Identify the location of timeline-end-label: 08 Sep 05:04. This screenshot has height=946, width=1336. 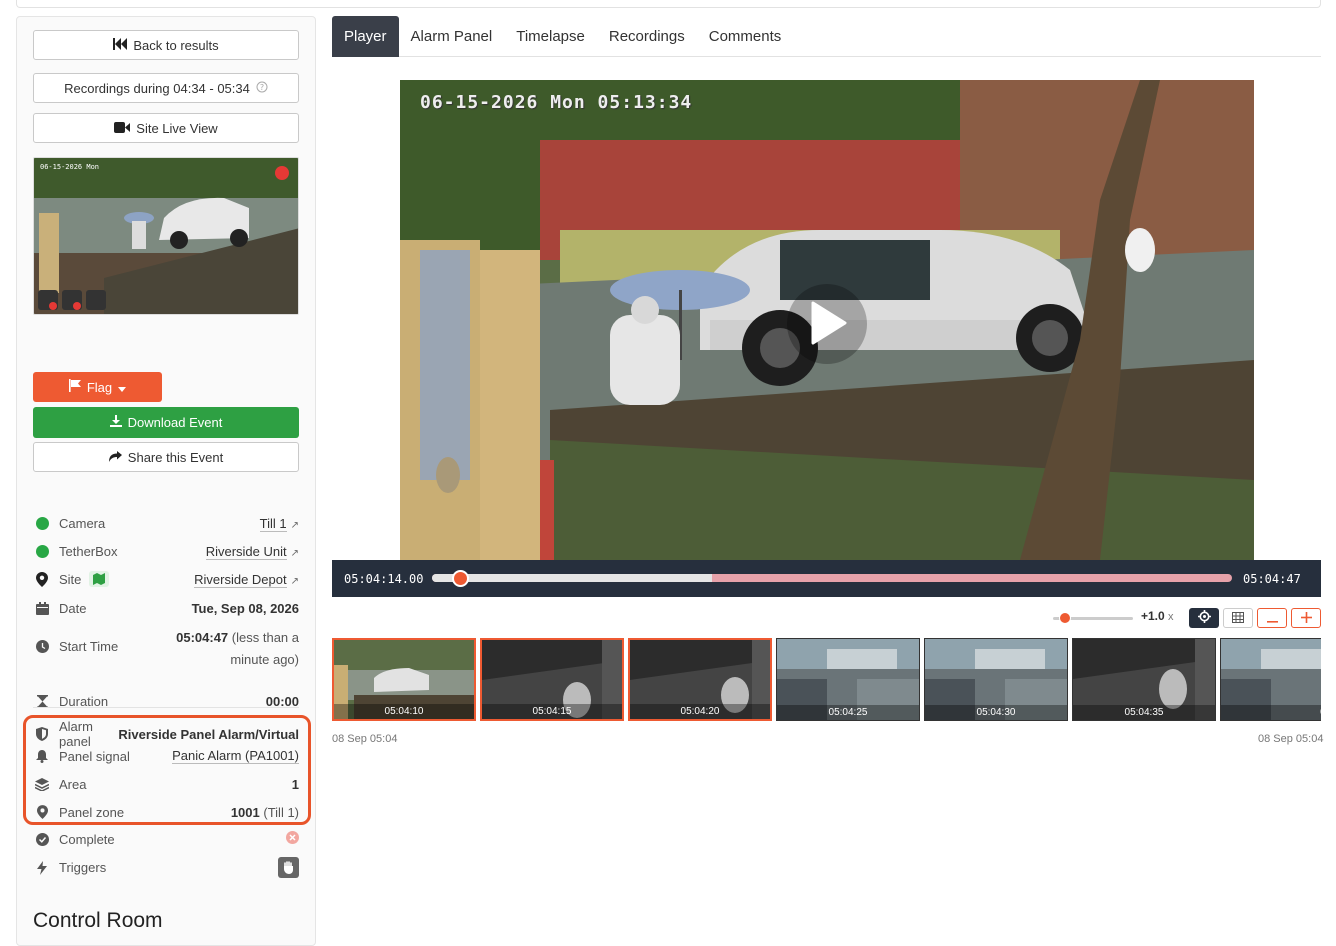
(1291, 739).